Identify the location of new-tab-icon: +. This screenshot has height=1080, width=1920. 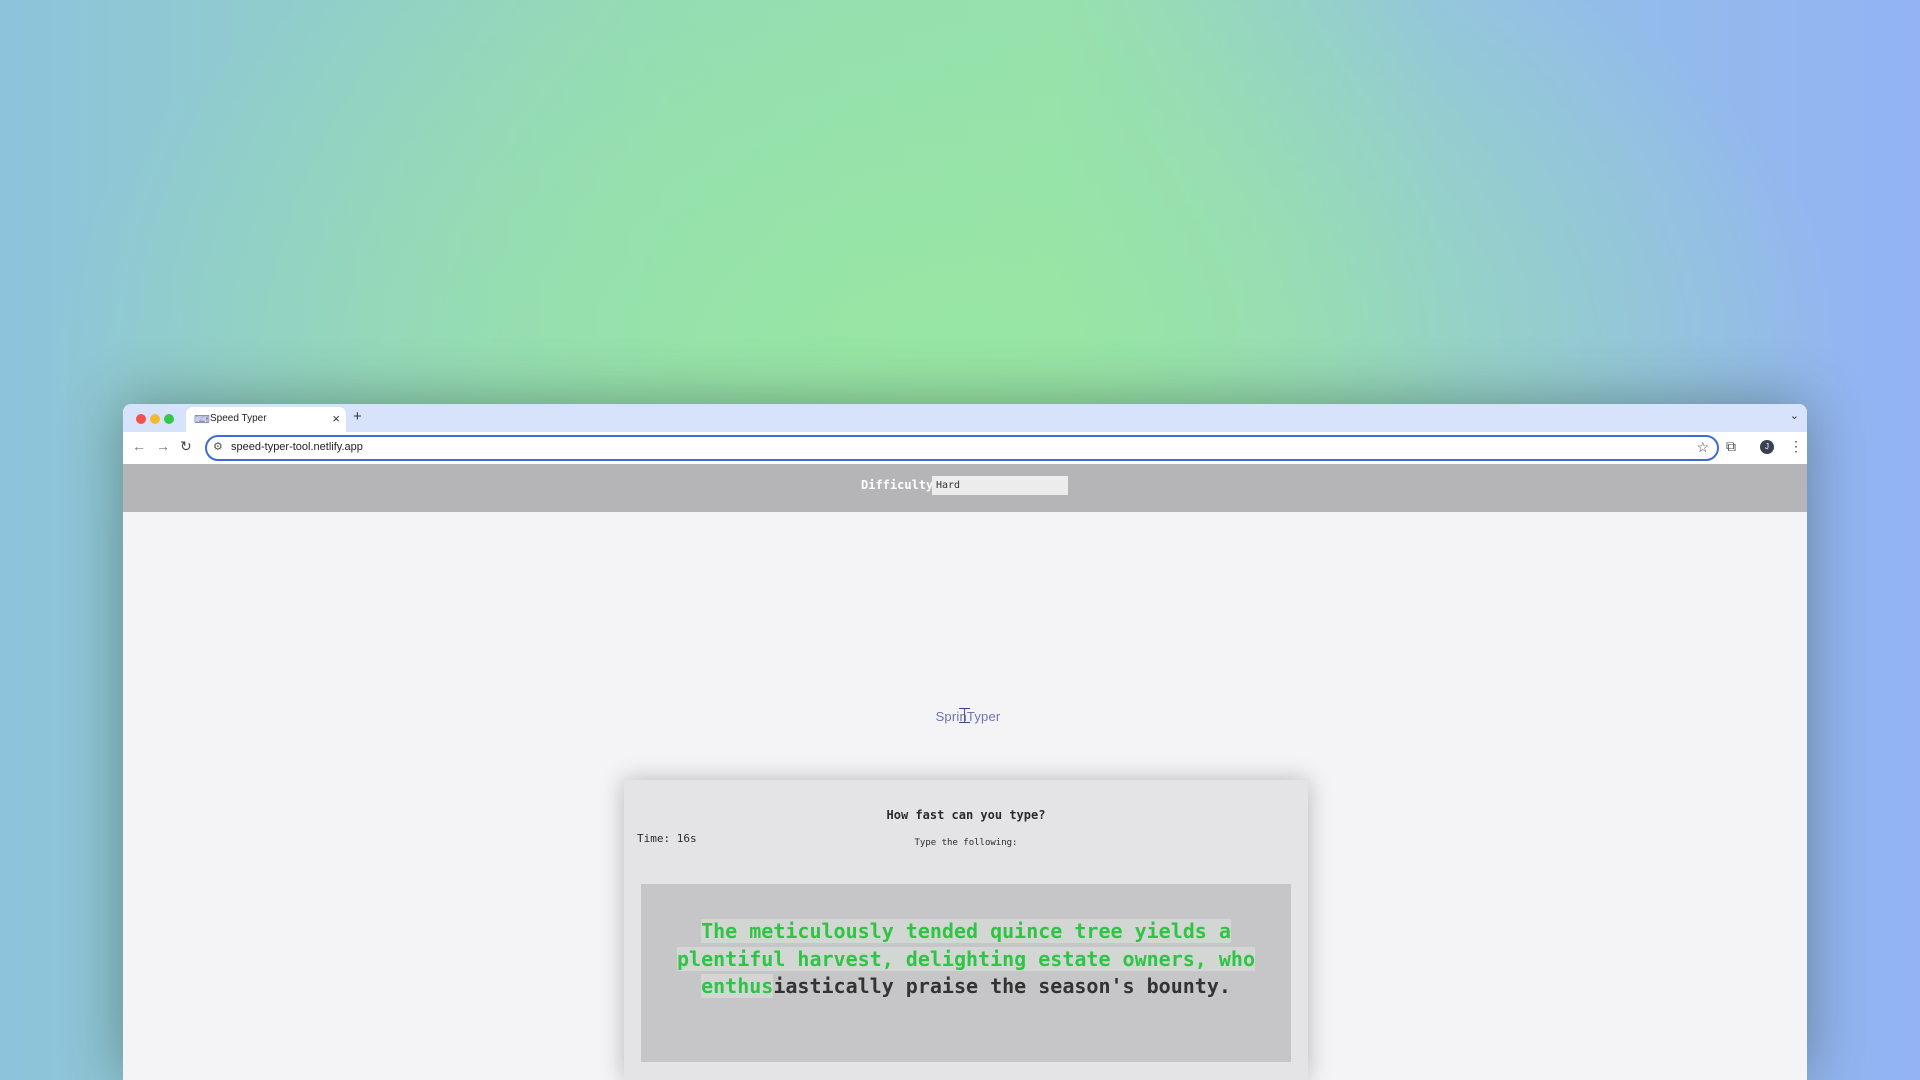
(357, 416).